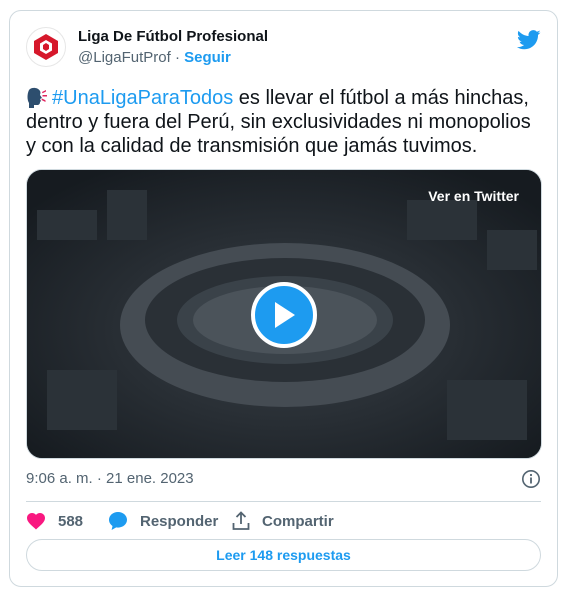 Image resolution: width=574 pixels, height=608 pixels. Describe the element at coordinates (118, 521) in the screenshot. I see `reply-bubble-icon` at that location.